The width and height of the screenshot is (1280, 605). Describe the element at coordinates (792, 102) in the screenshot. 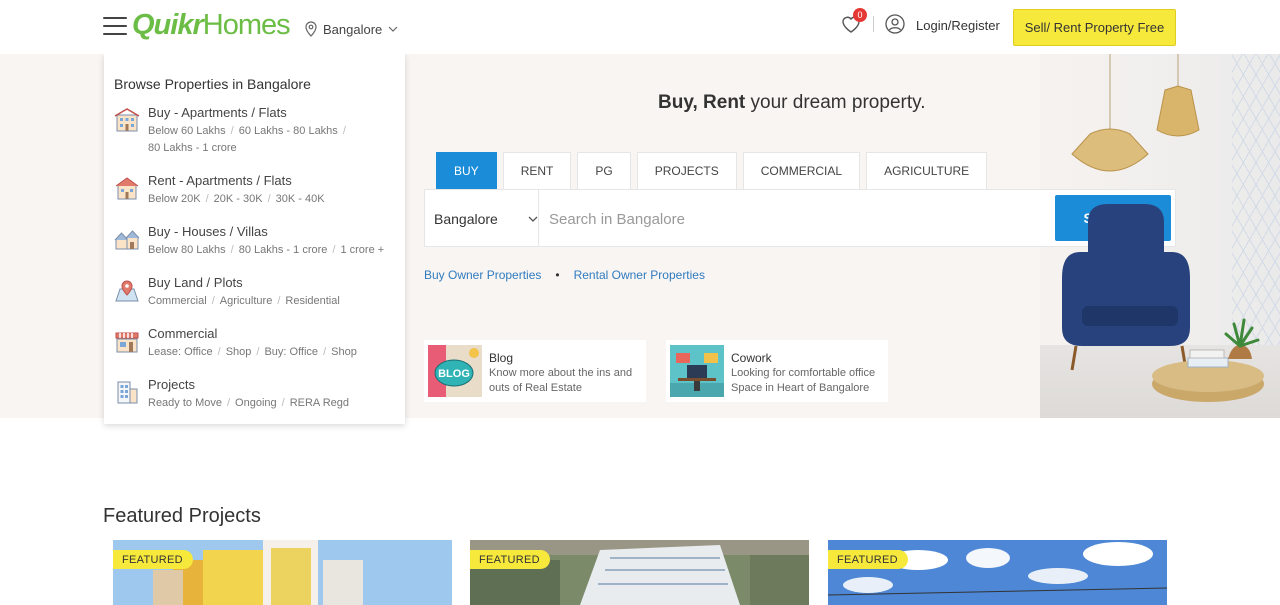

I see `hero-tagline: Buy, Rent your dream property.` at that location.